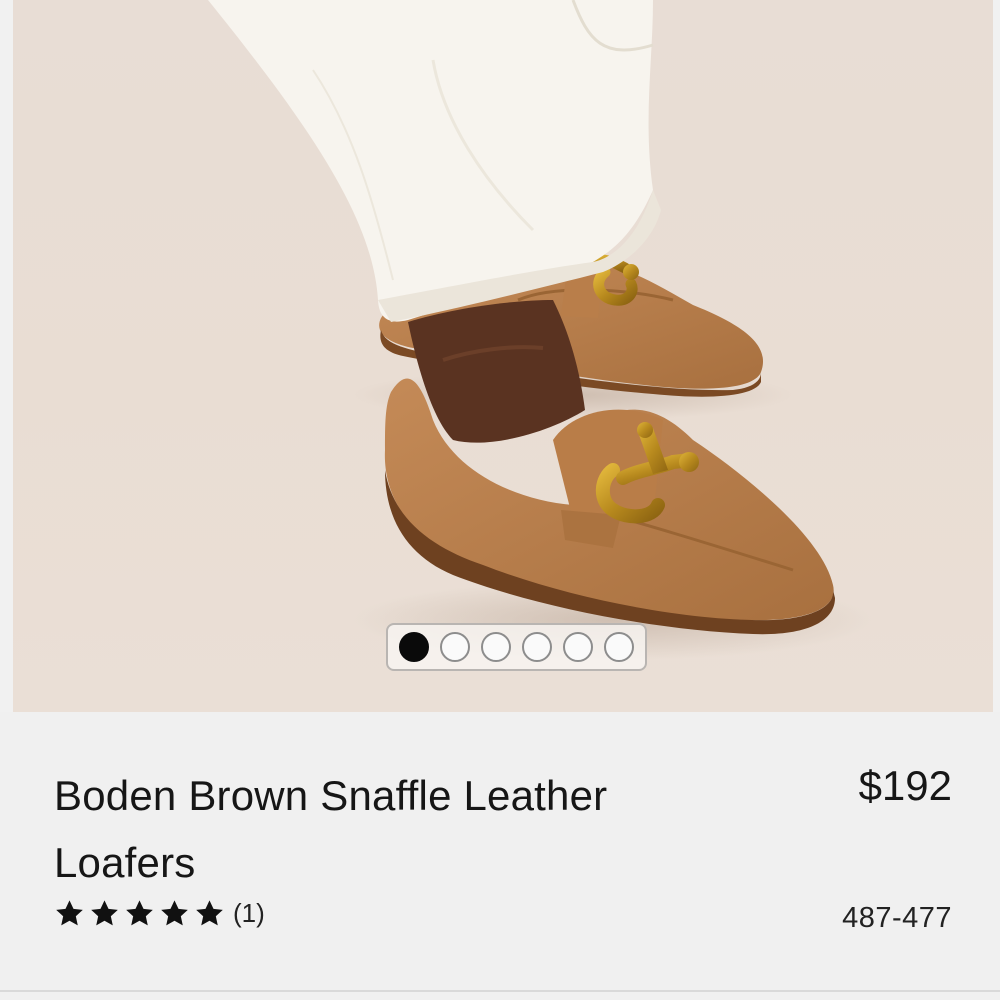 This screenshot has width=1000, height=1000. I want to click on product-price: $192, so click(905, 785).